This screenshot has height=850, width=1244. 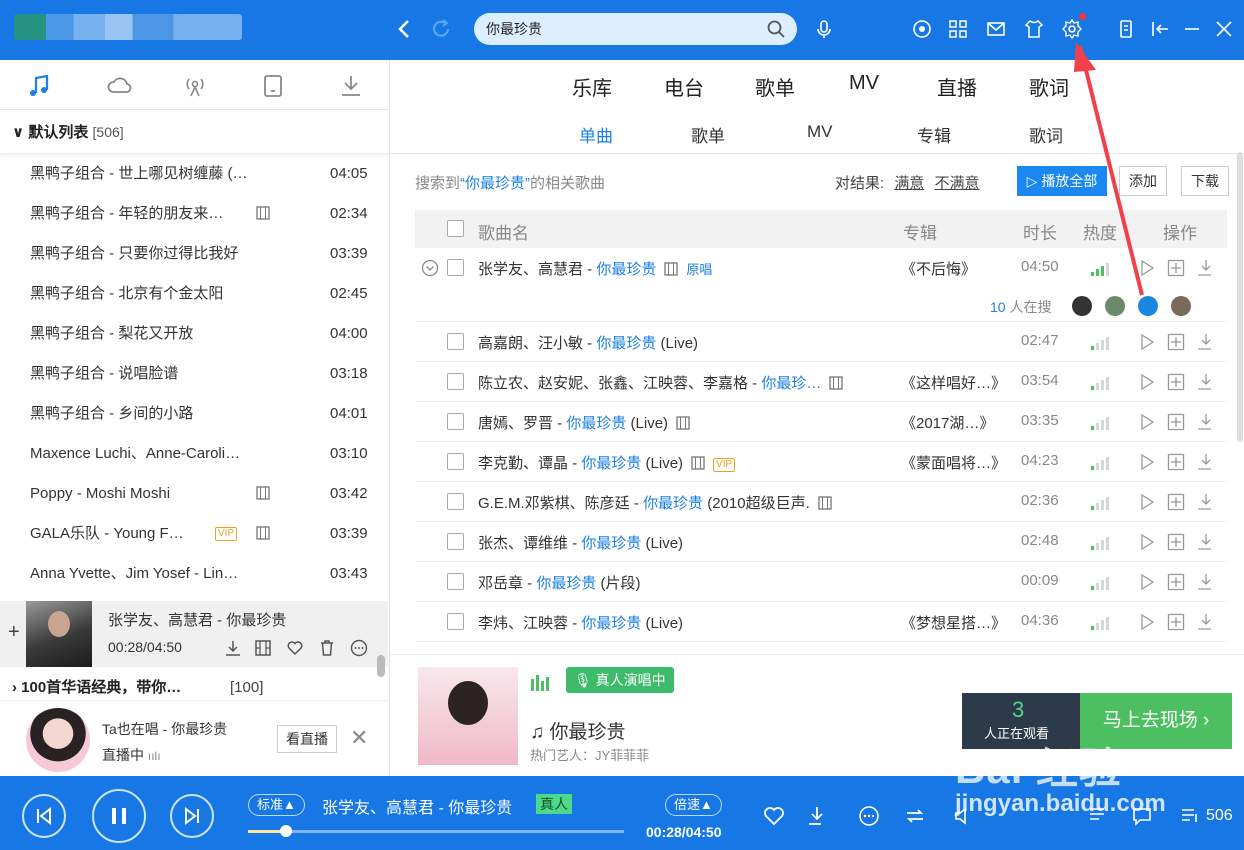 What do you see at coordinates (14, 632) in the screenshot?
I see `add-icon: +` at bounding box center [14, 632].